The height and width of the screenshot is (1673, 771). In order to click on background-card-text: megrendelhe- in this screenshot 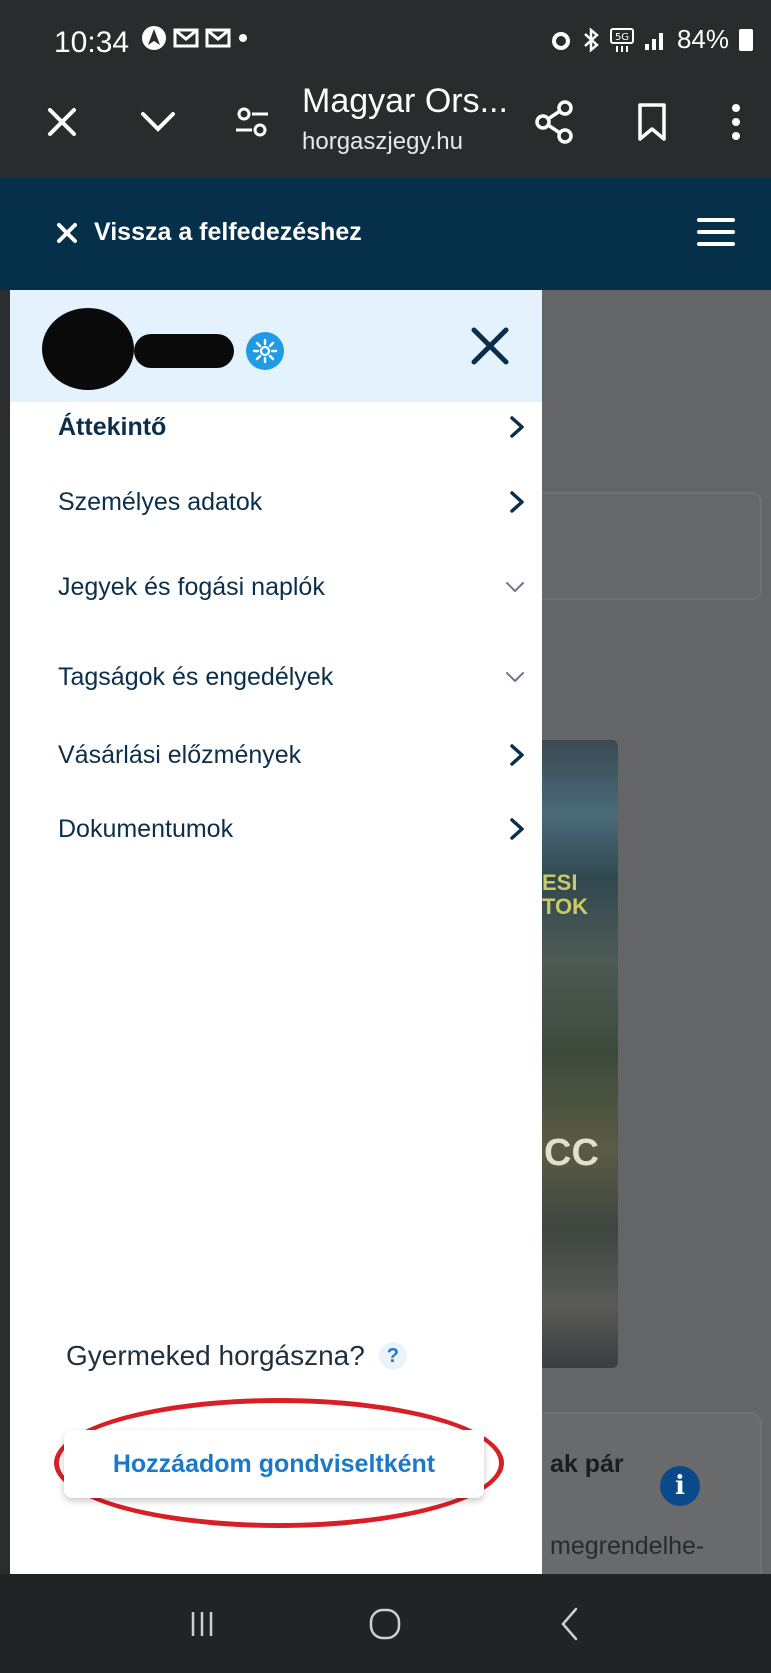, I will do `click(627, 1546)`.